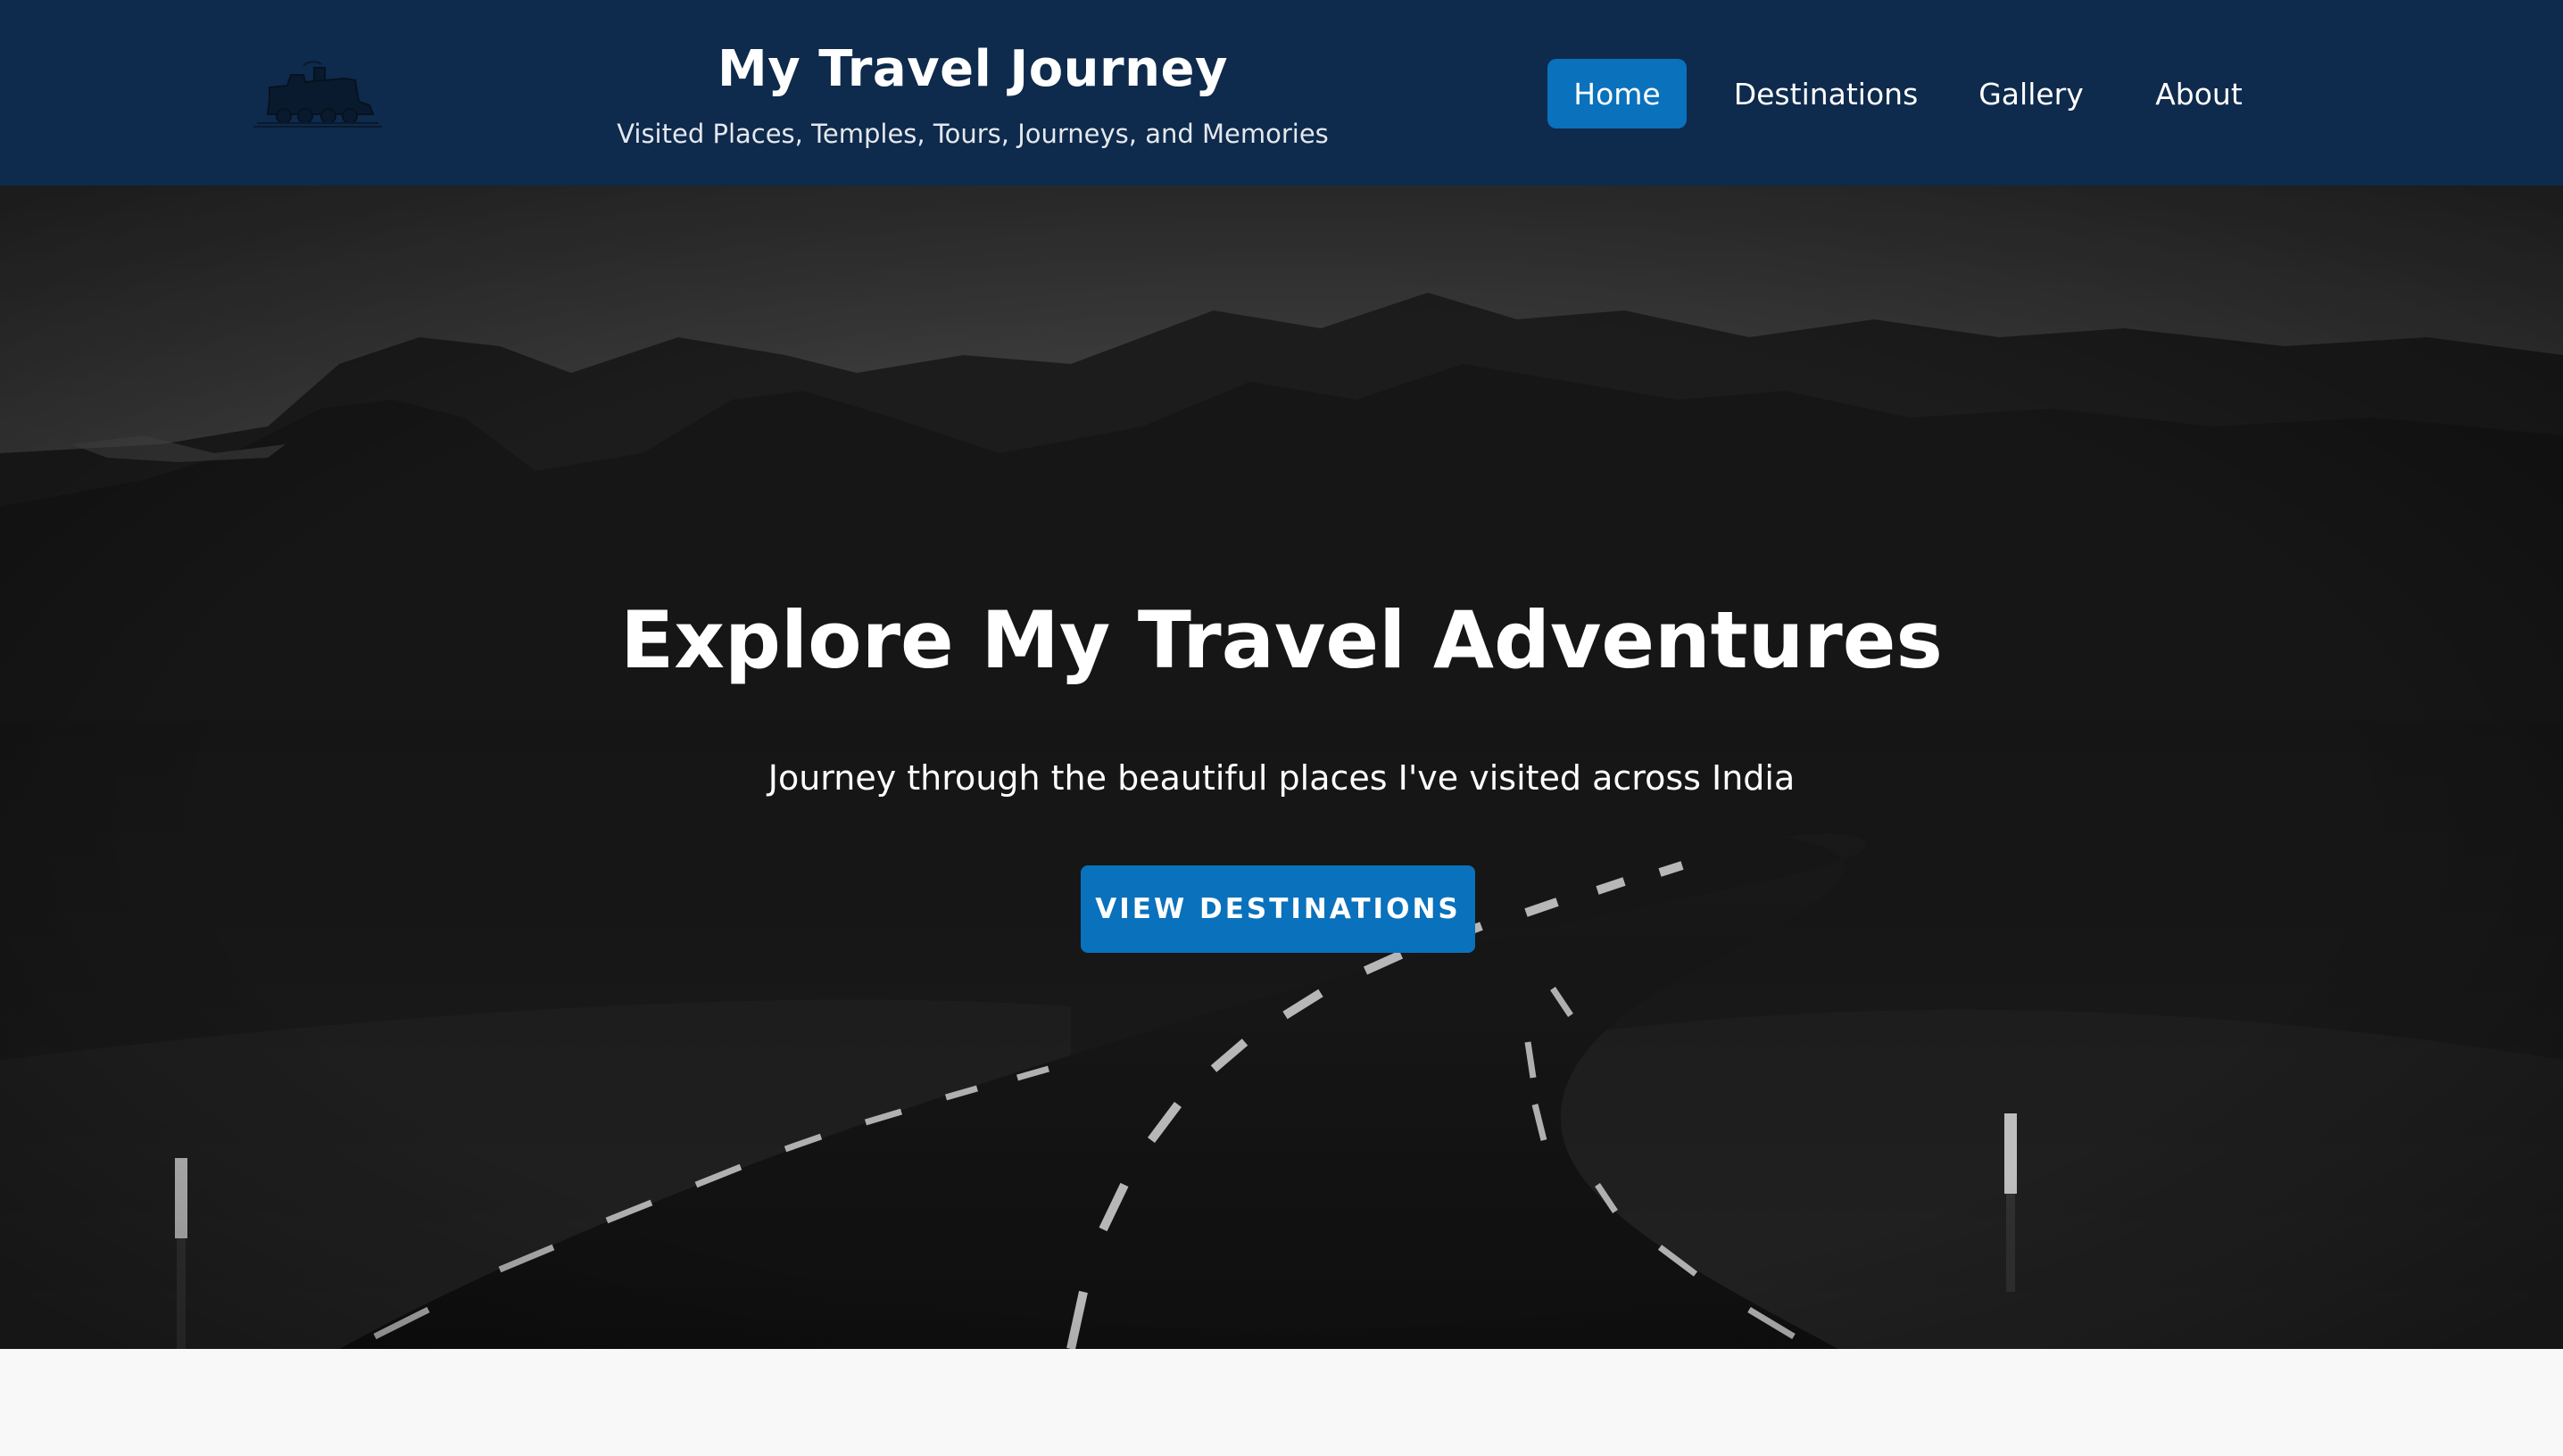 The height and width of the screenshot is (1456, 2563). What do you see at coordinates (1278, 909) in the screenshot?
I see `view-destinations-button: VIEW DESTINATIONS` at bounding box center [1278, 909].